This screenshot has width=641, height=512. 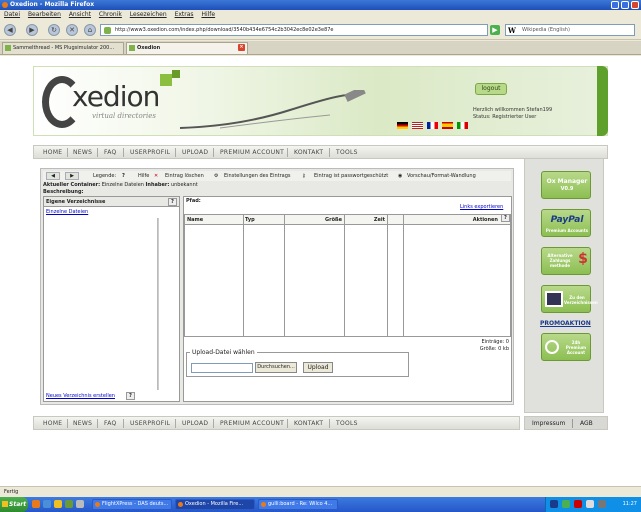 What do you see at coordinates (304, 176) in the screenshot?
I see `key-legend-icon: ⚷` at bounding box center [304, 176].